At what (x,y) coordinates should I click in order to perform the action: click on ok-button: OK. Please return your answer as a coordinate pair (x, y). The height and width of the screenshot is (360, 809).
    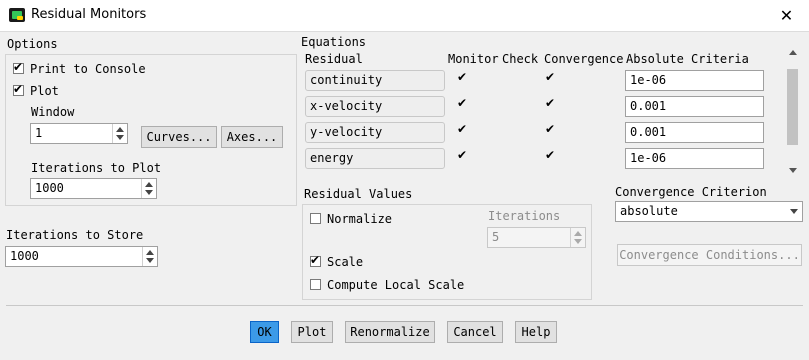
    Looking at the image, I should click on (264, 332).